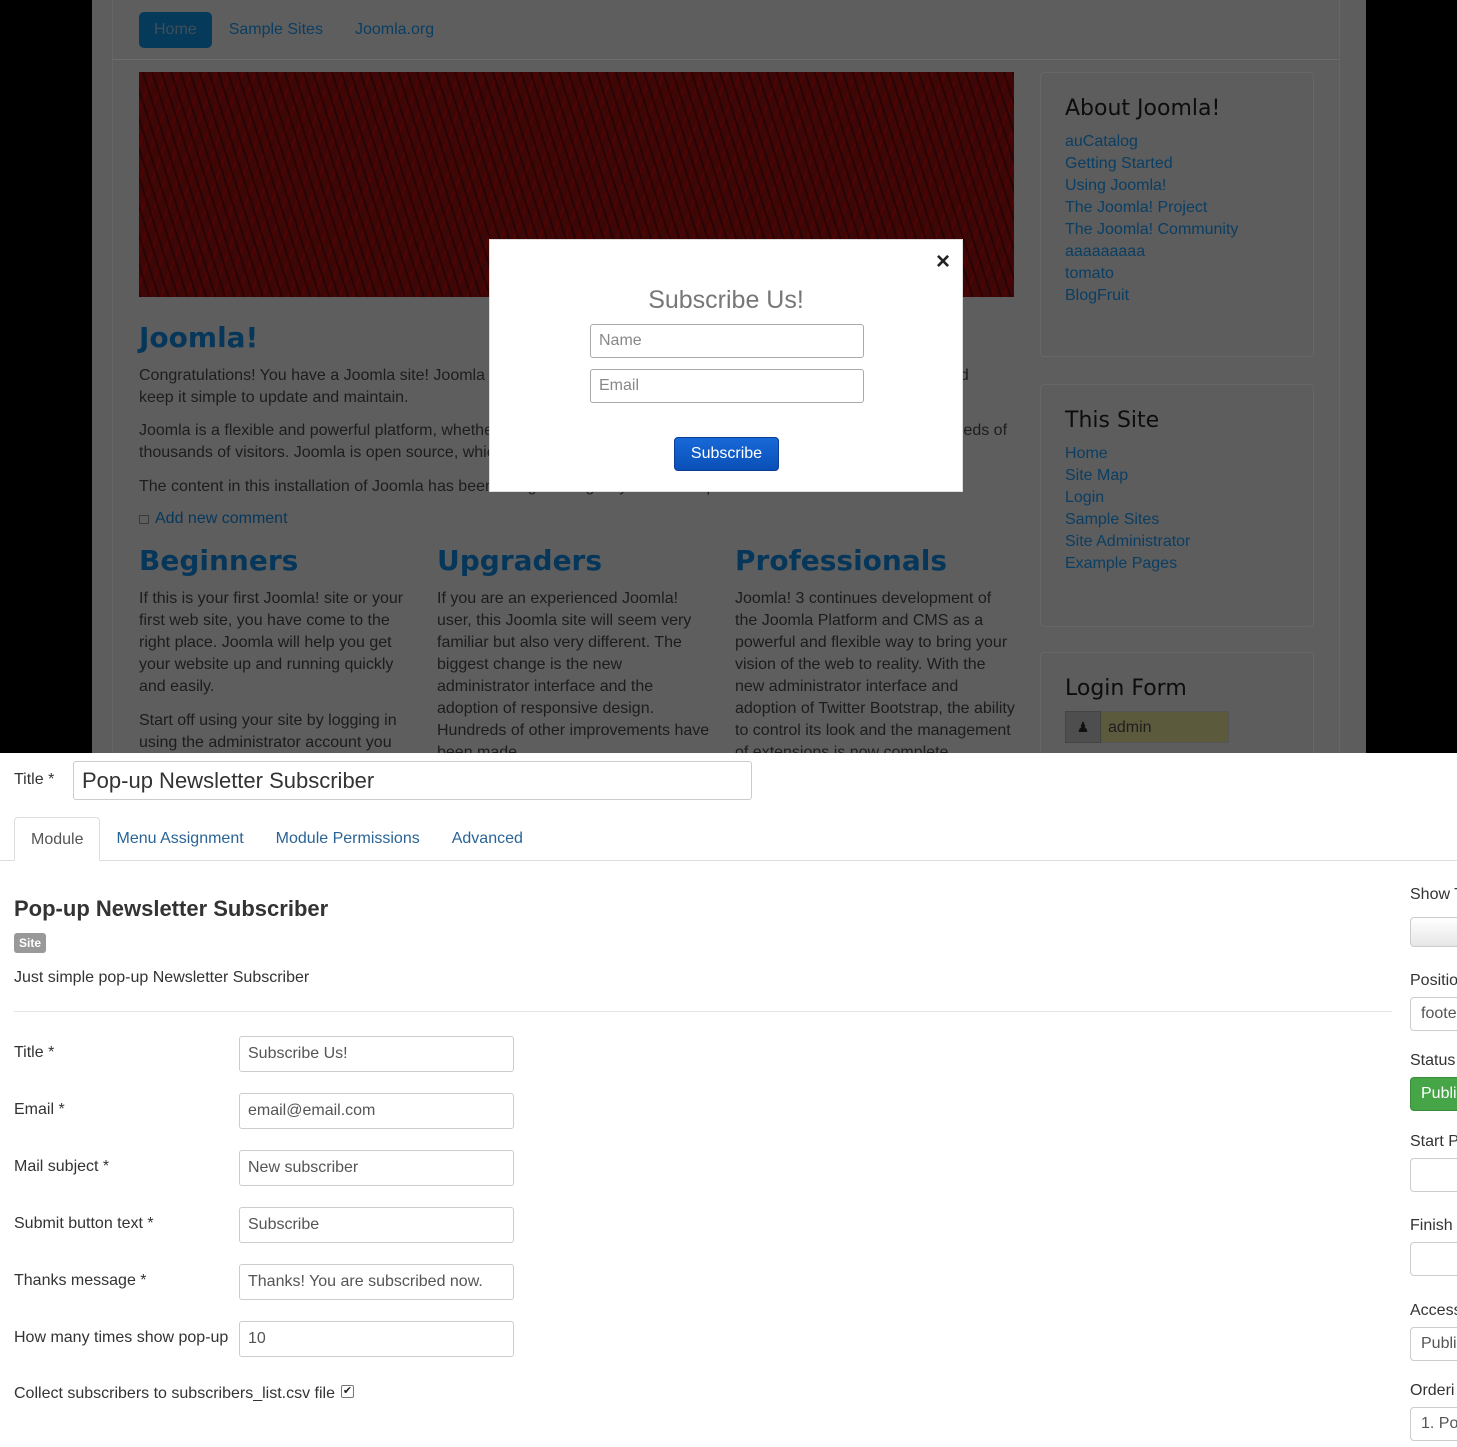 This screenshot has height=1447, width=1457. What do you see at coordinates (30, 943) in the screenshot?
I see `site-badge: Site` at bounding box center [30, 943].